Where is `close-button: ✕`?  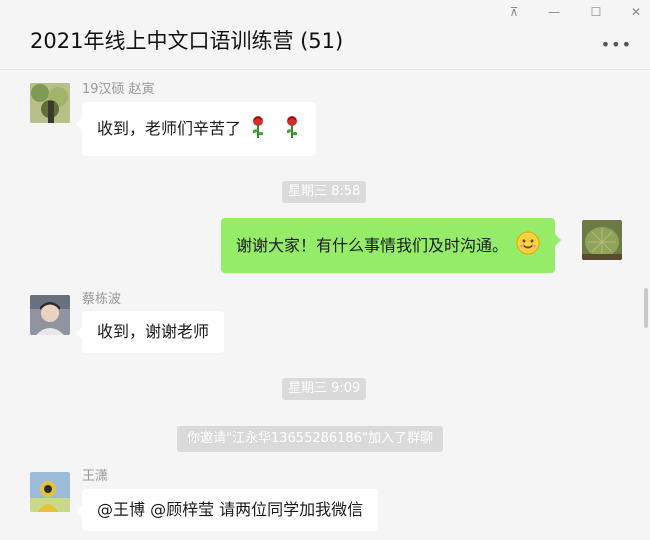 close-button: ✕ is located at coordinates (636, 12).